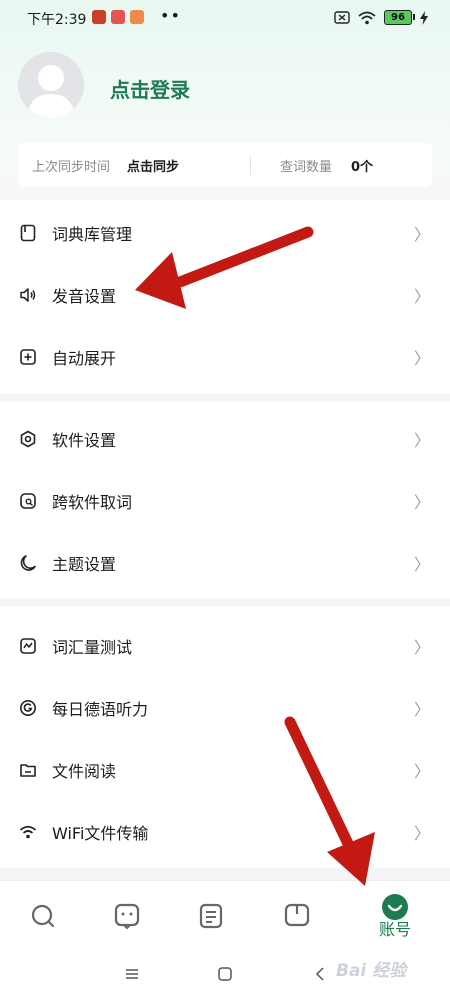 The width and height of the screenshot is (450, 1000). What do you see at coordinates (320, 974) in the screenshot?
I see `back-icon` at bounding box center [320, 974].